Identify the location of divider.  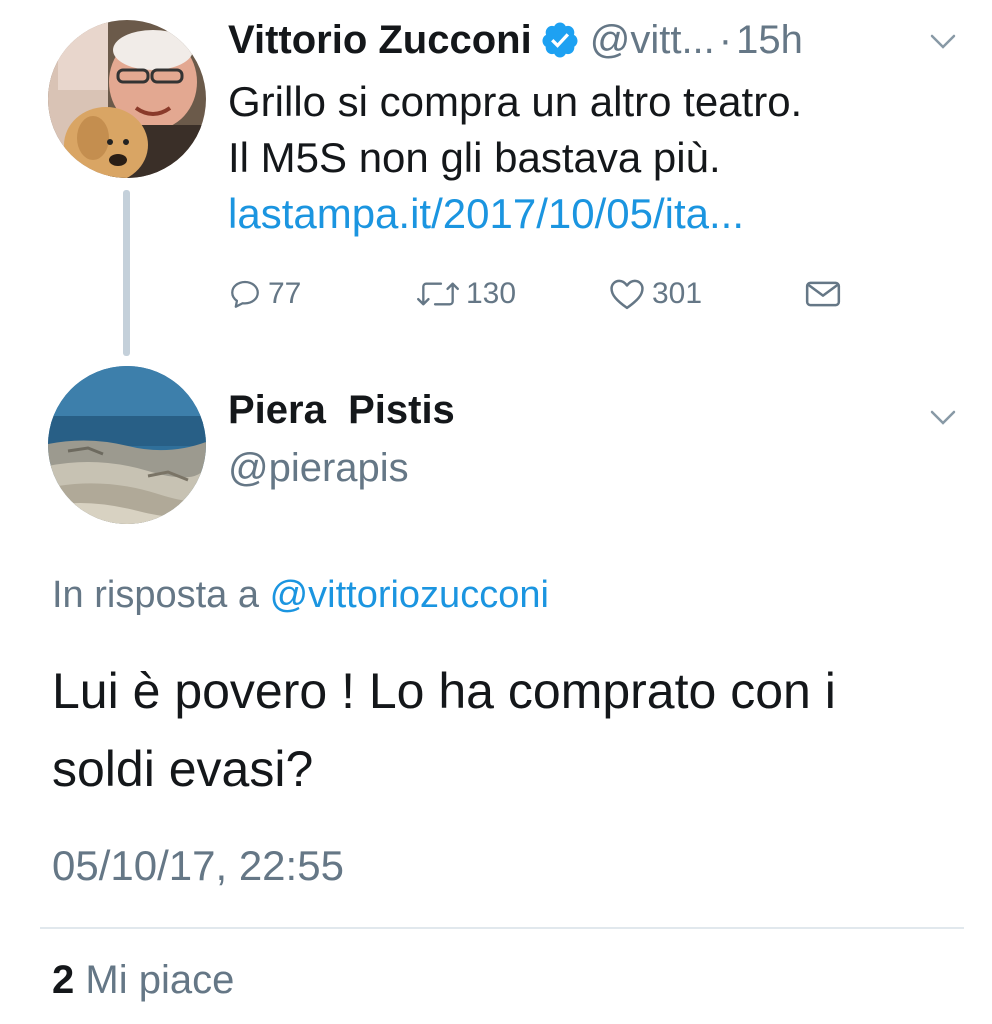
(502, 928).